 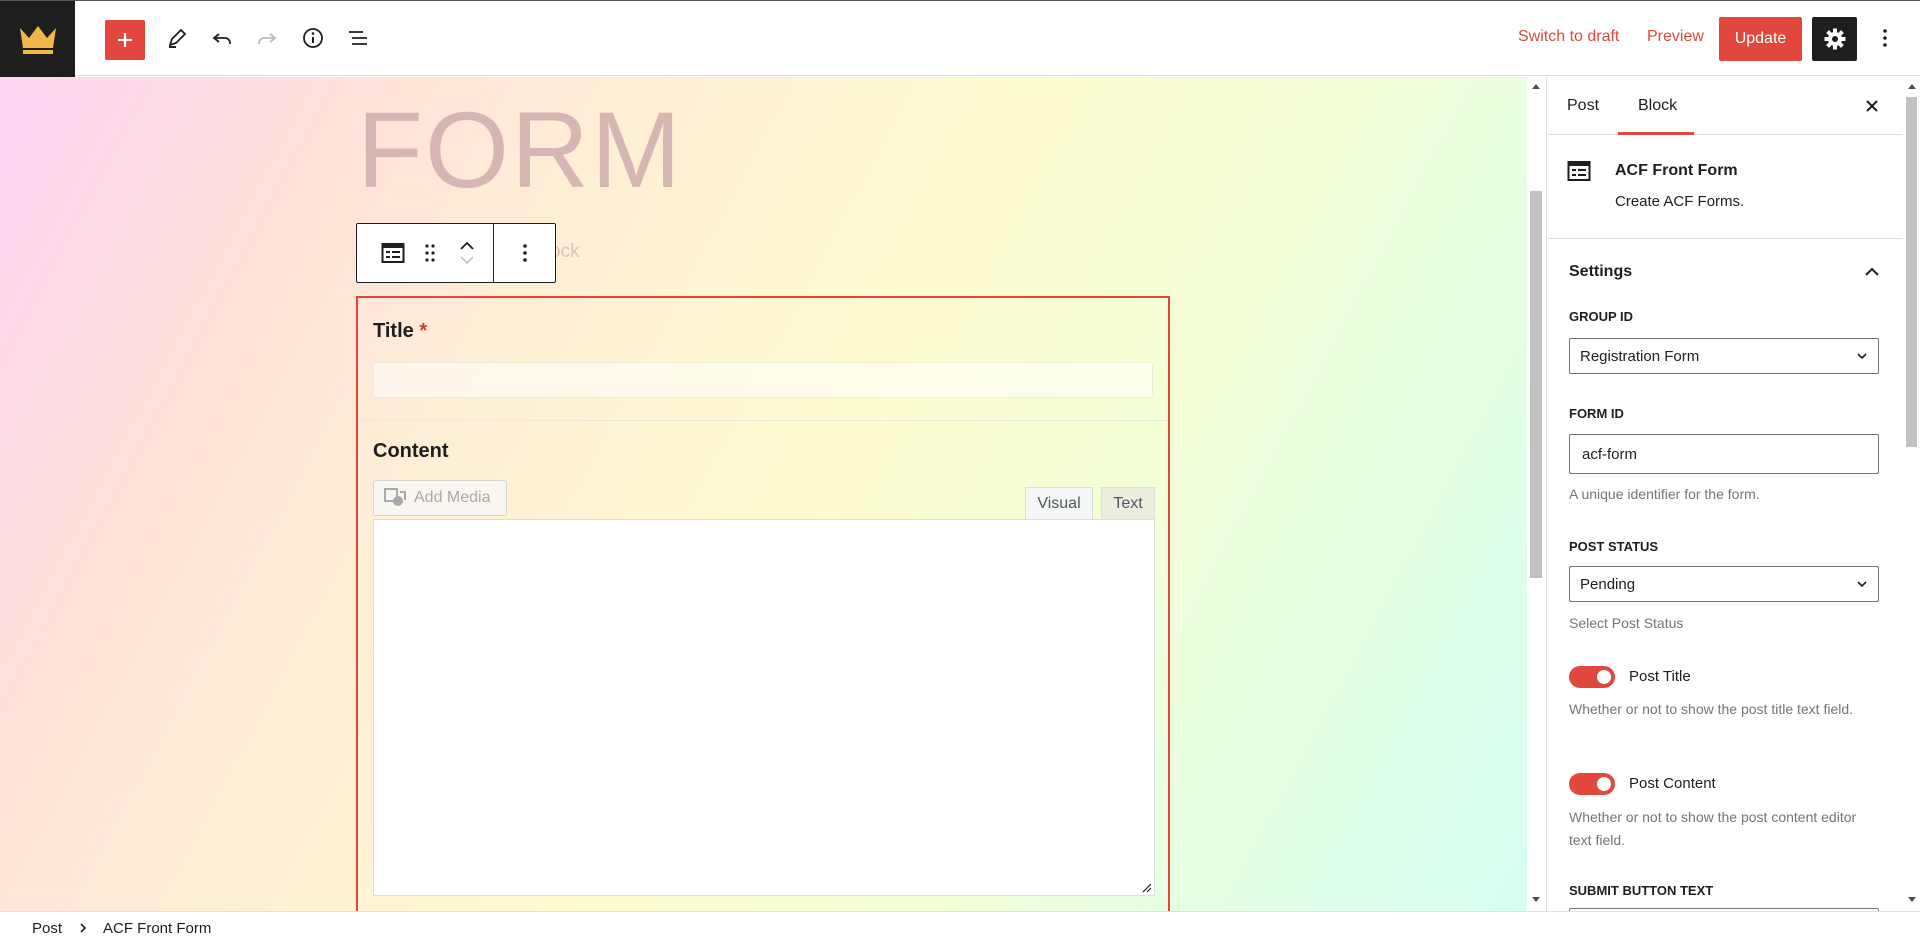 I want to click on title-input, so click(x=763, y=380).